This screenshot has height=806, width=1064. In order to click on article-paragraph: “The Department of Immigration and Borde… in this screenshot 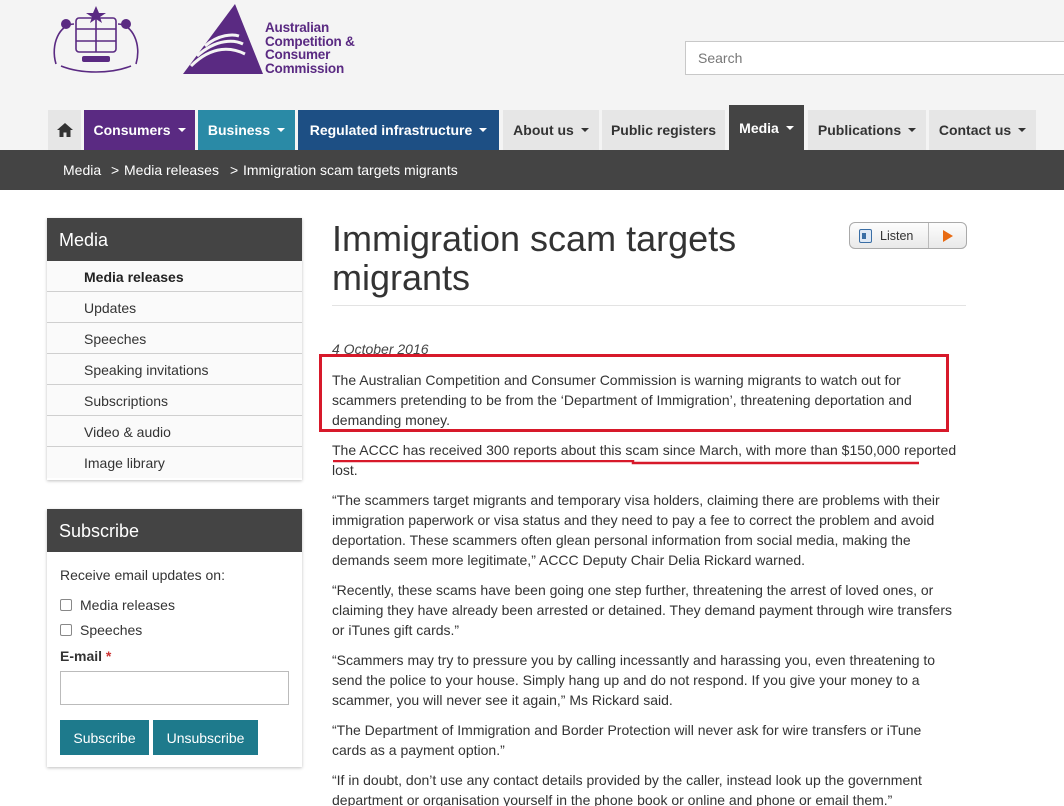, I will do `click(627, 740)`.